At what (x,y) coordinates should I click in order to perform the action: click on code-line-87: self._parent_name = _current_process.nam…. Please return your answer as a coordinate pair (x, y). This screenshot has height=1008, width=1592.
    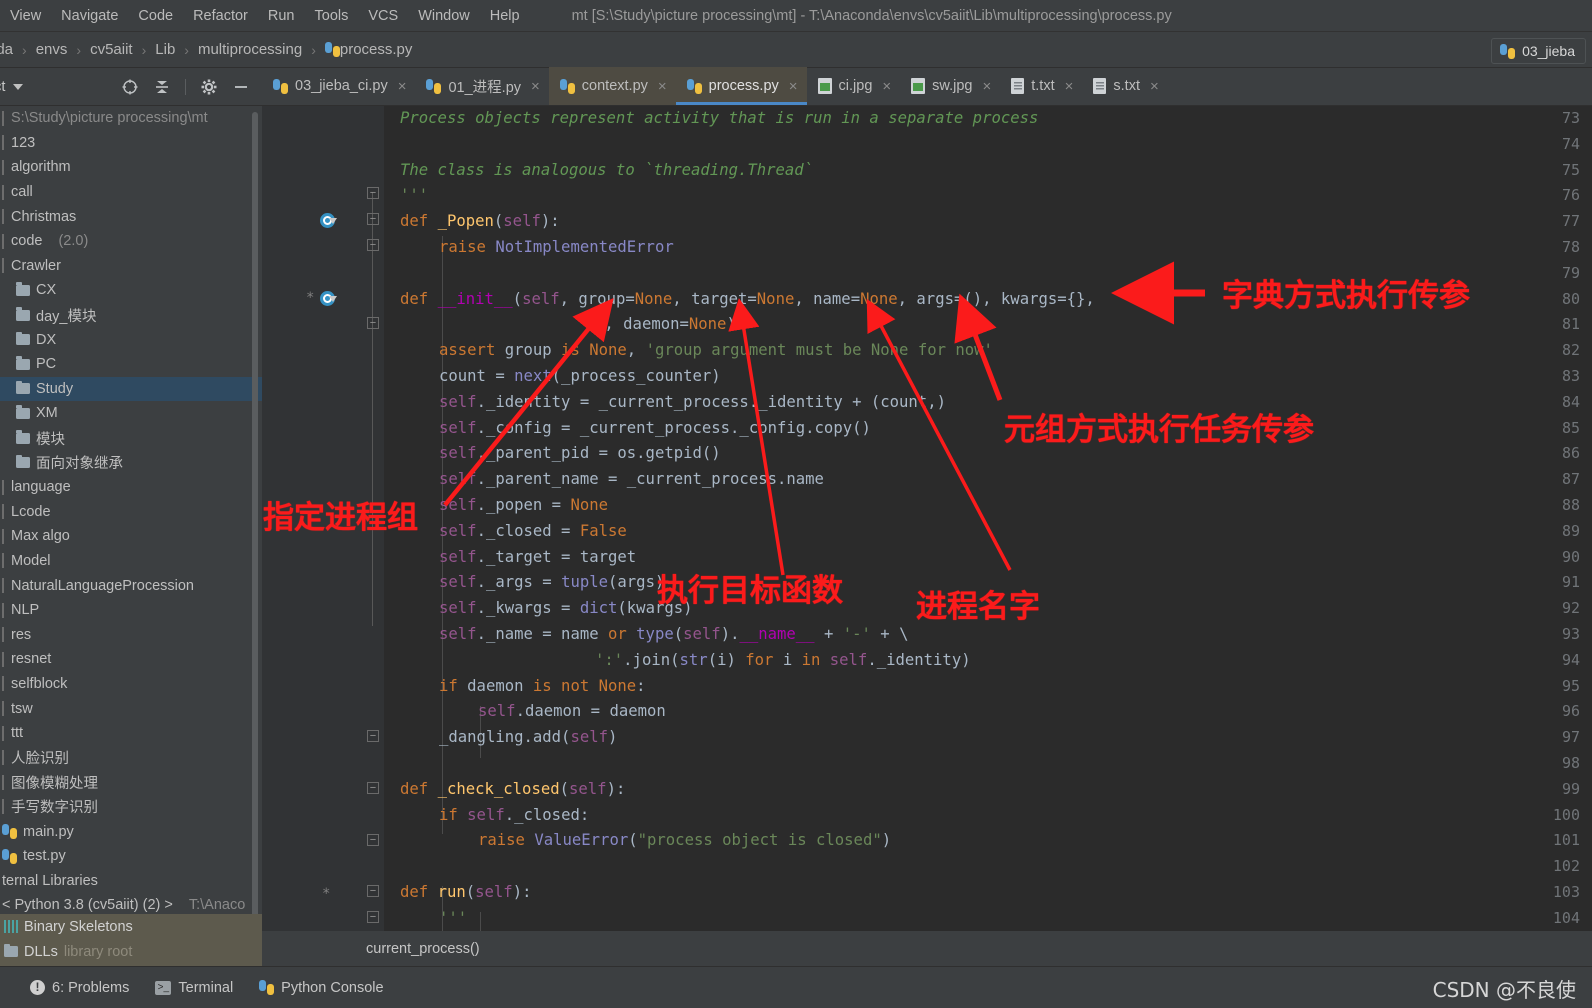
    Looking at the image, I should click on (631, 480).